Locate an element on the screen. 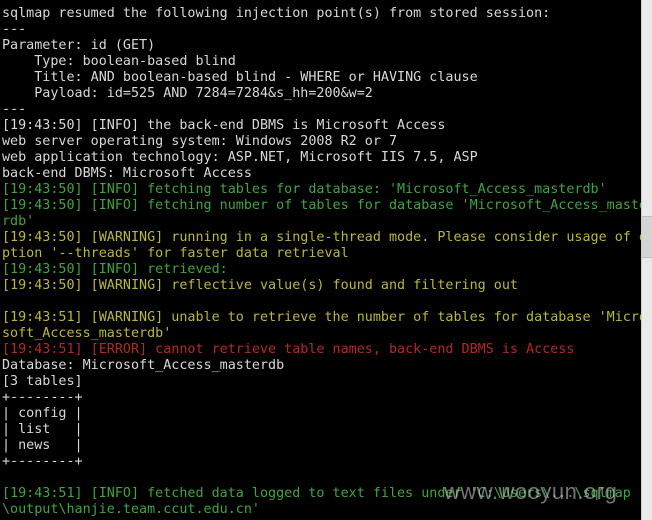 Image resolution: width=652 pixels, height=520 pixels. console-line: | list | is located at coordinates (42, 429).